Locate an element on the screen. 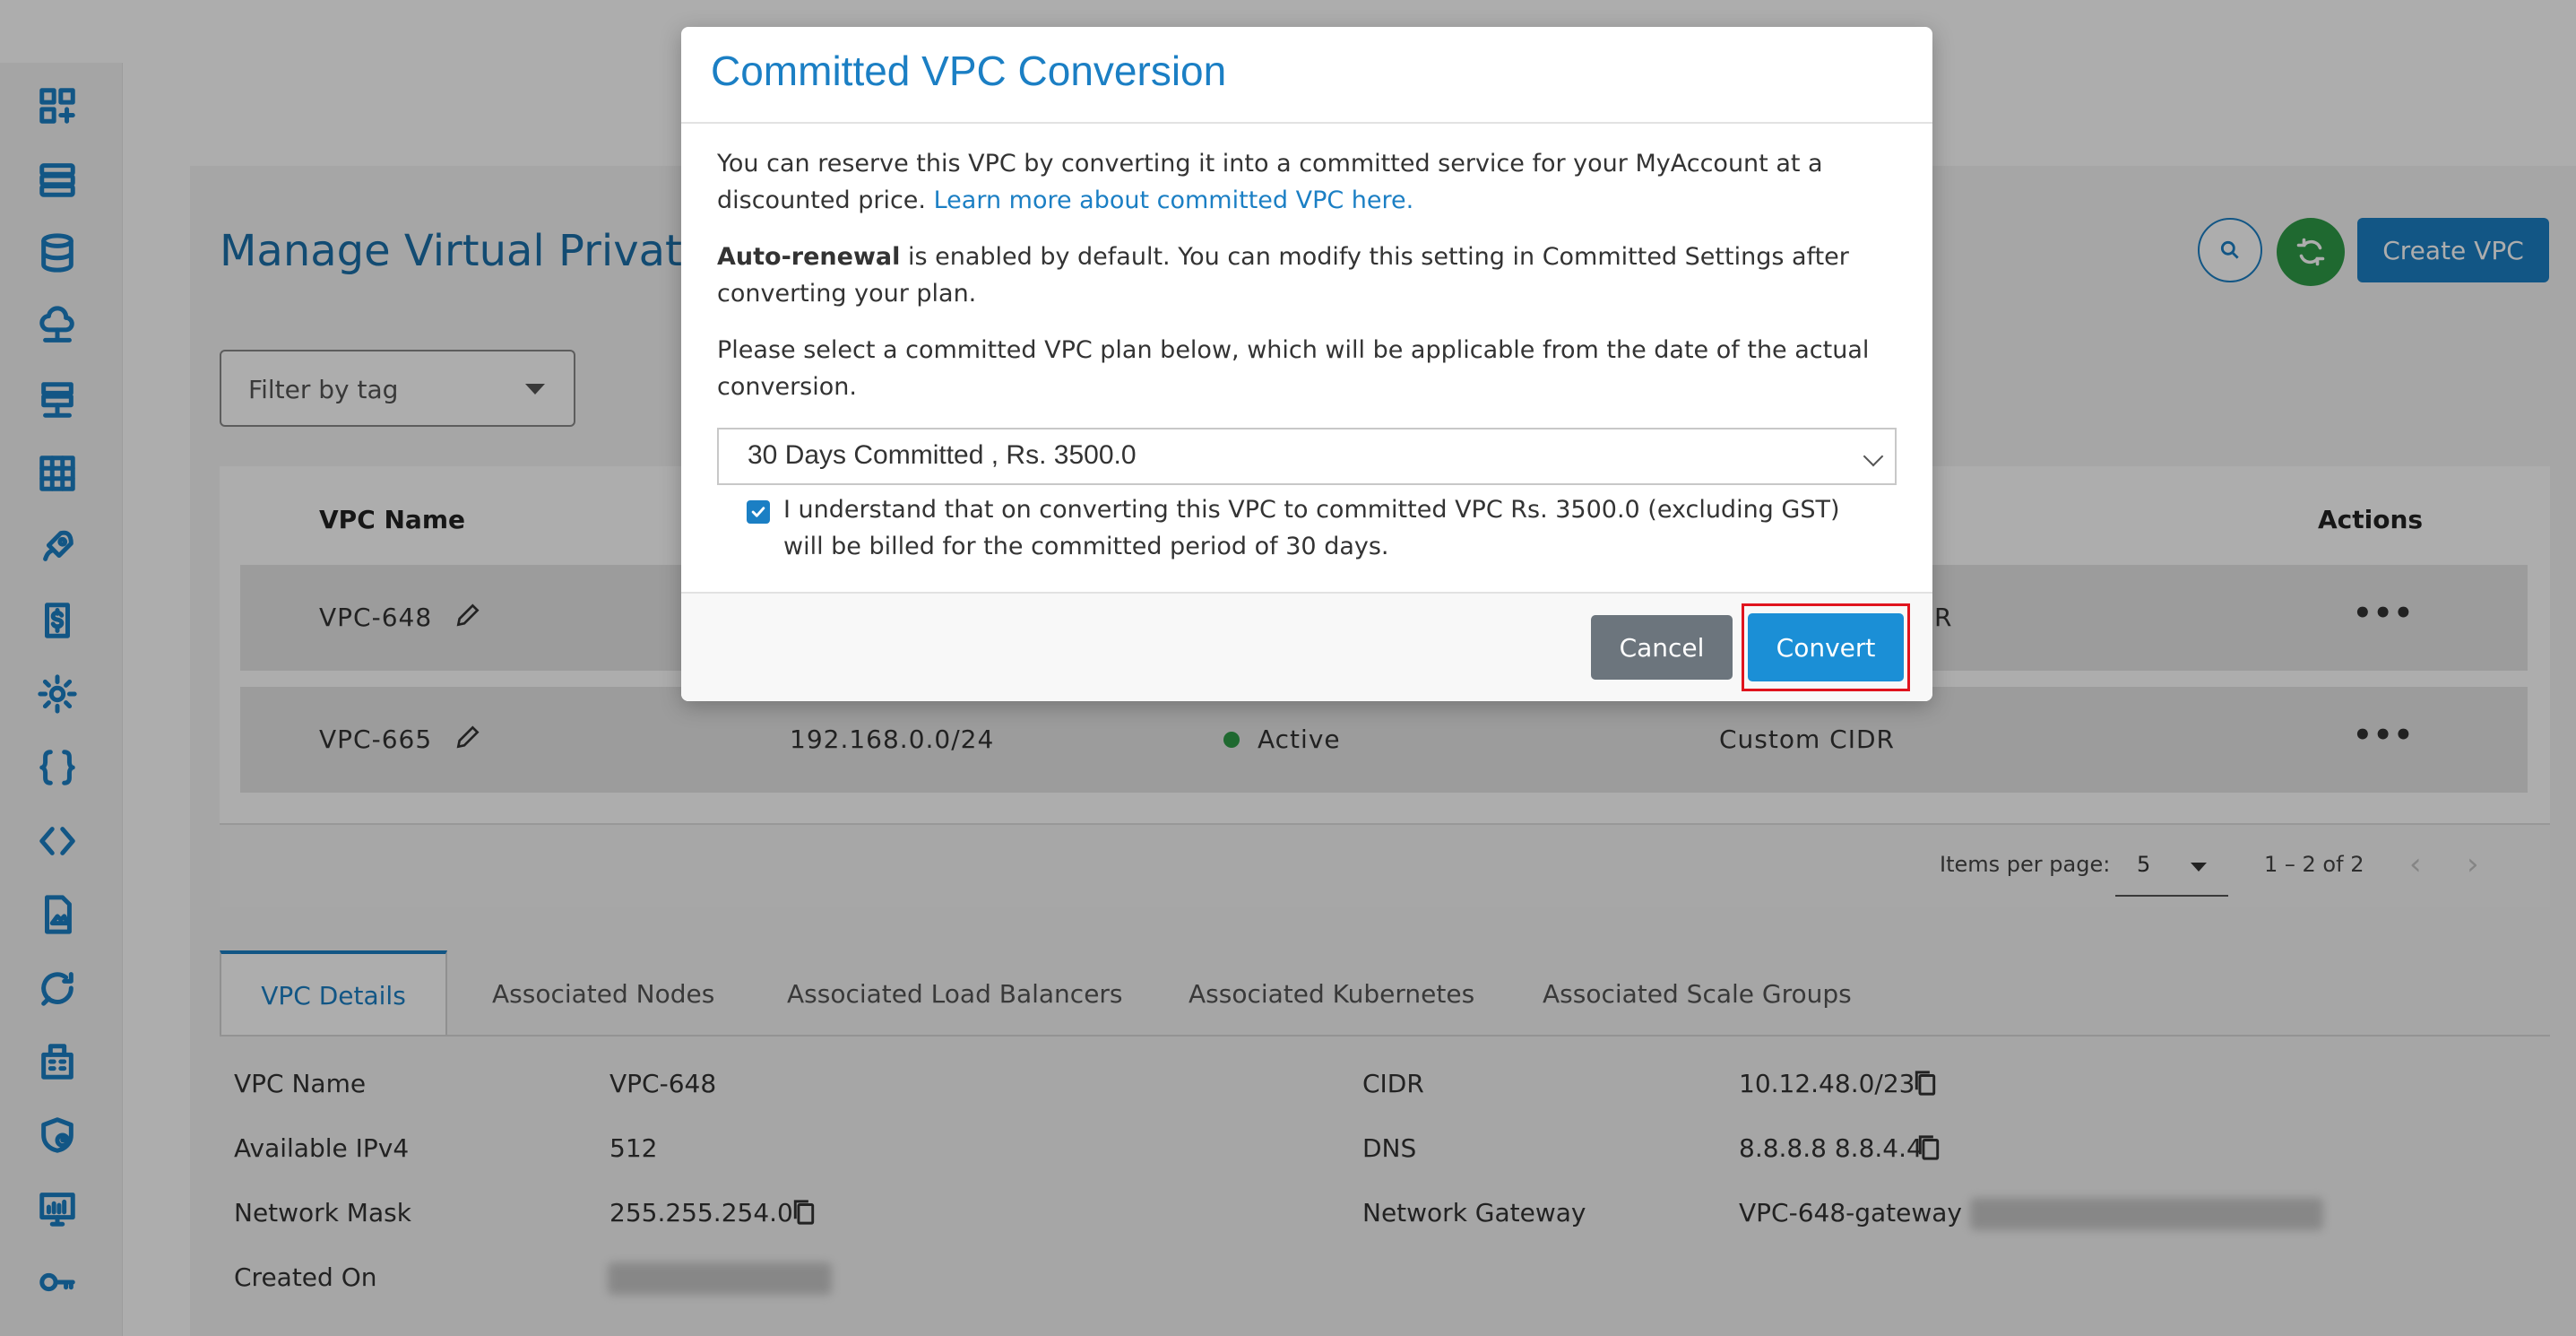 The image size is (2576, 1336). chevron-down-icon is located at coordinates (1873, 456).